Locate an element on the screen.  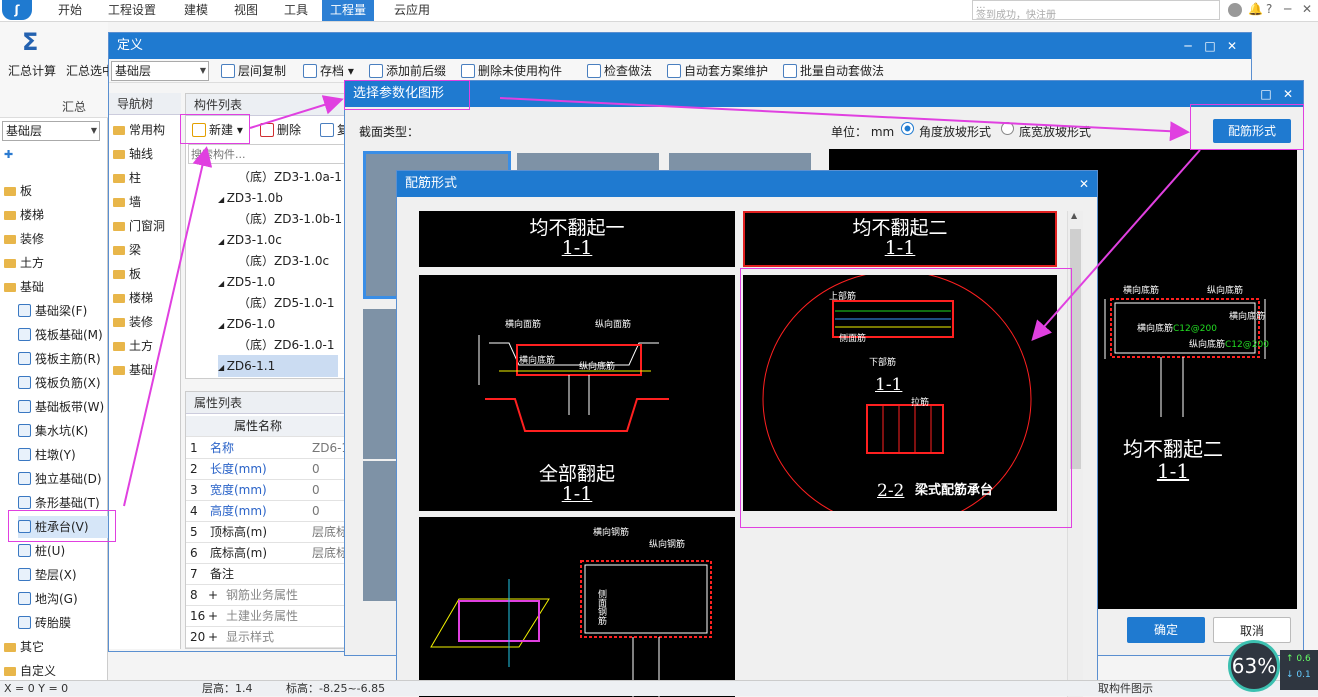
component-item: ◢ ZD3-1.0c is located at coordinates (250, 240).